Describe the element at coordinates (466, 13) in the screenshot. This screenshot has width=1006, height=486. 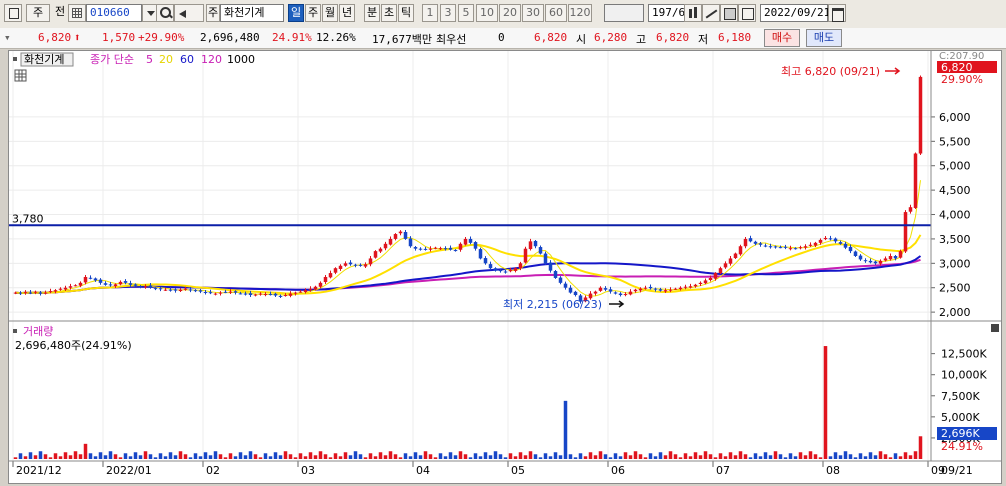
I see `interval-5: 5` at that location.